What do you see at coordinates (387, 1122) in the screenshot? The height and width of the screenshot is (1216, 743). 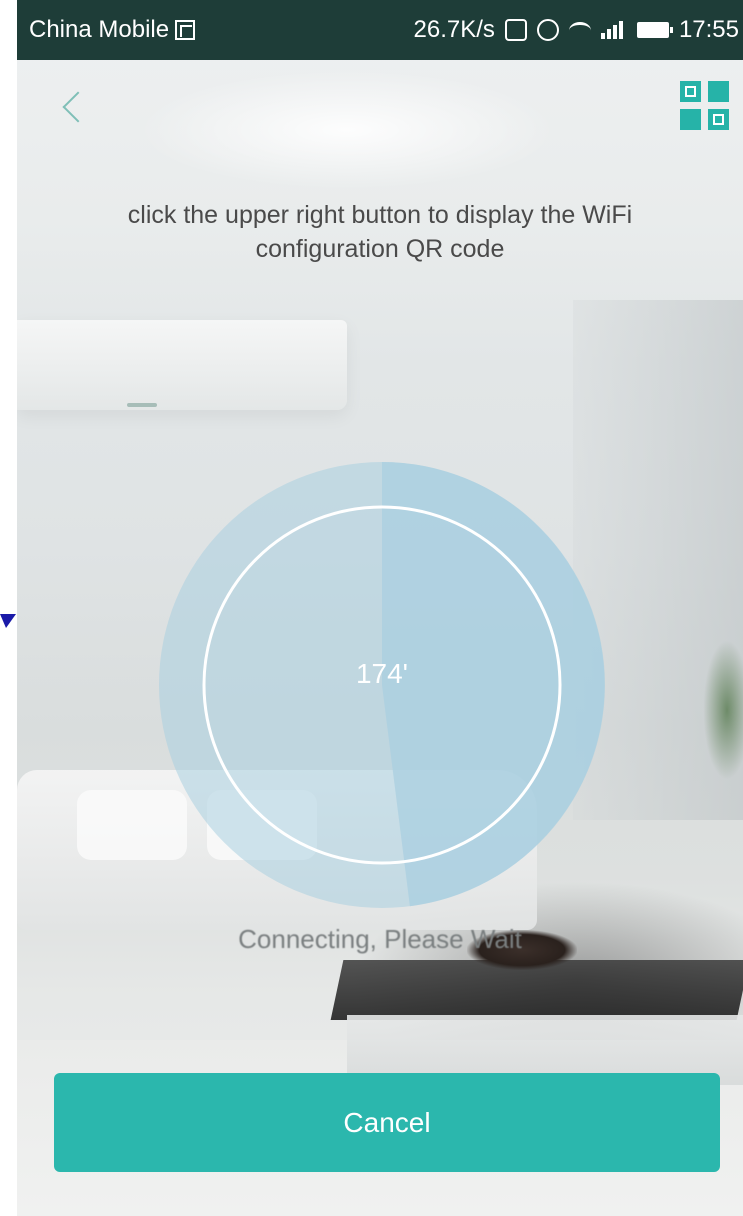 I see `cancel-button: Cancel` at bounding box center [387, 1122].